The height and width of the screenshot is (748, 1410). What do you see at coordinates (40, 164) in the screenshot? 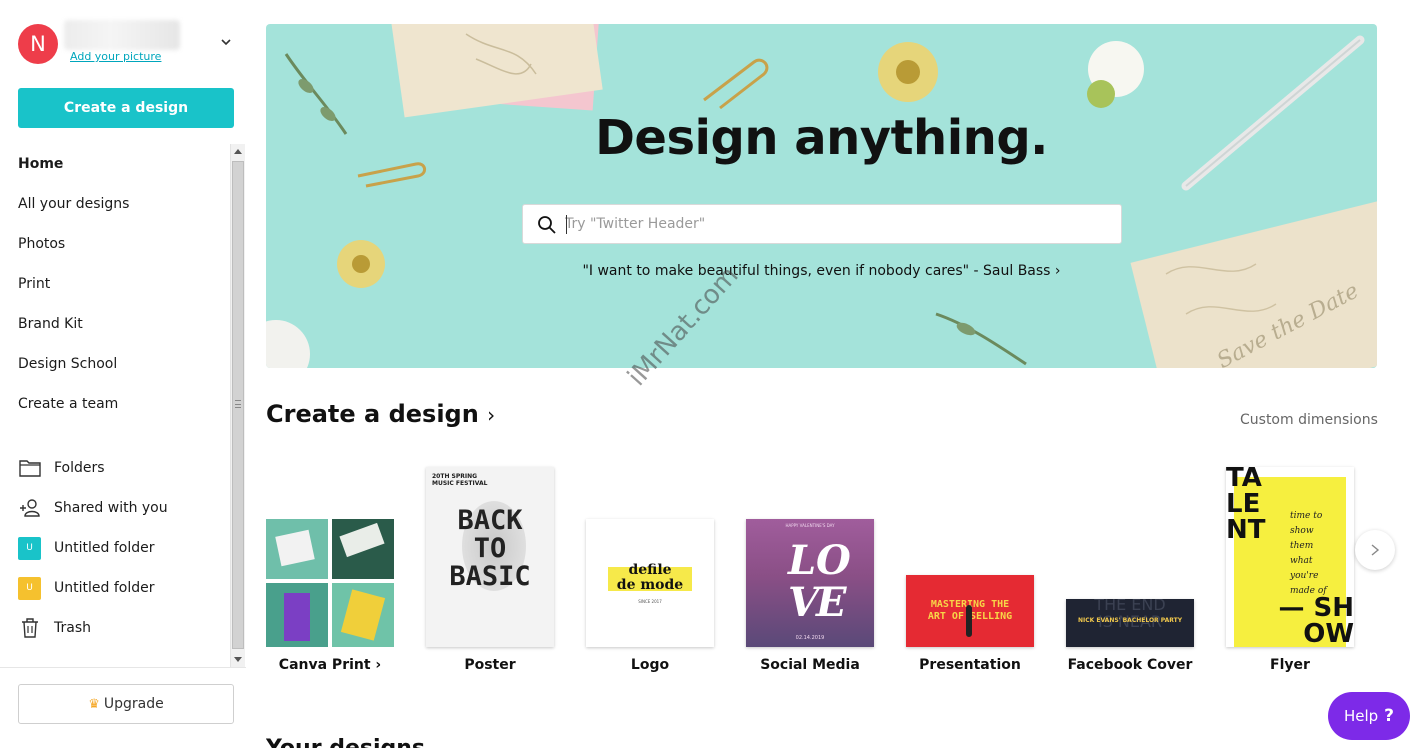
I see `sidebar-item-home: Home` at bounding box center [40, 164].